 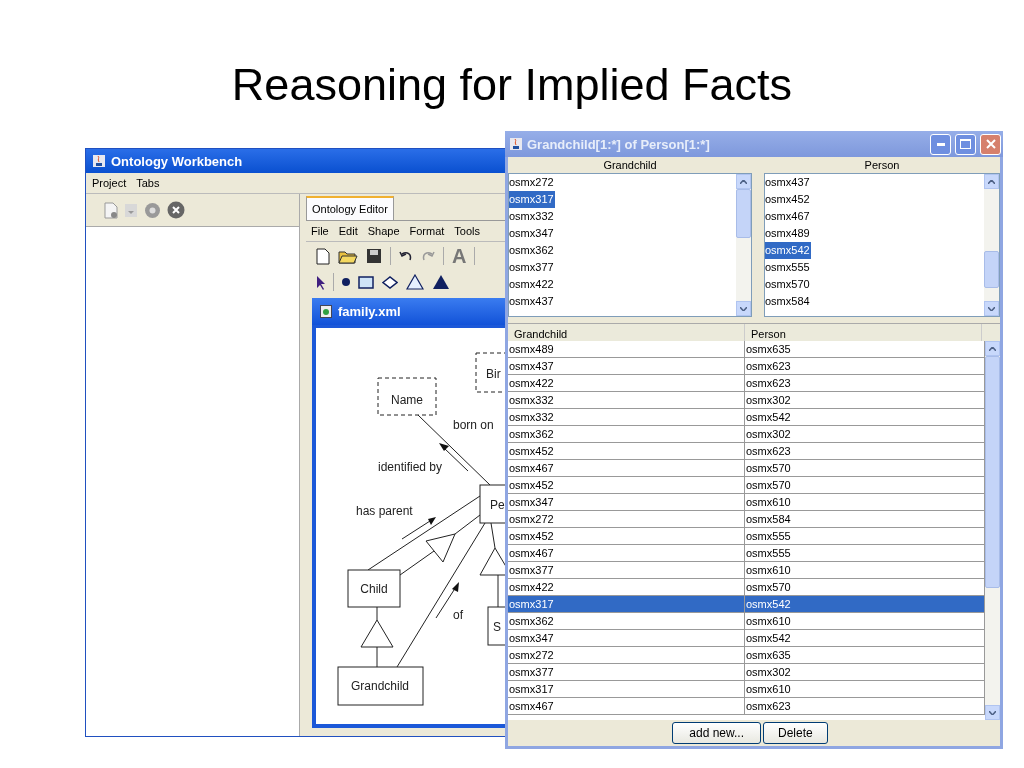 What do you see at coordinates (626, 366) in the screenshot?
I see `table-cell: osmx437` at bounding box center [626, 366].